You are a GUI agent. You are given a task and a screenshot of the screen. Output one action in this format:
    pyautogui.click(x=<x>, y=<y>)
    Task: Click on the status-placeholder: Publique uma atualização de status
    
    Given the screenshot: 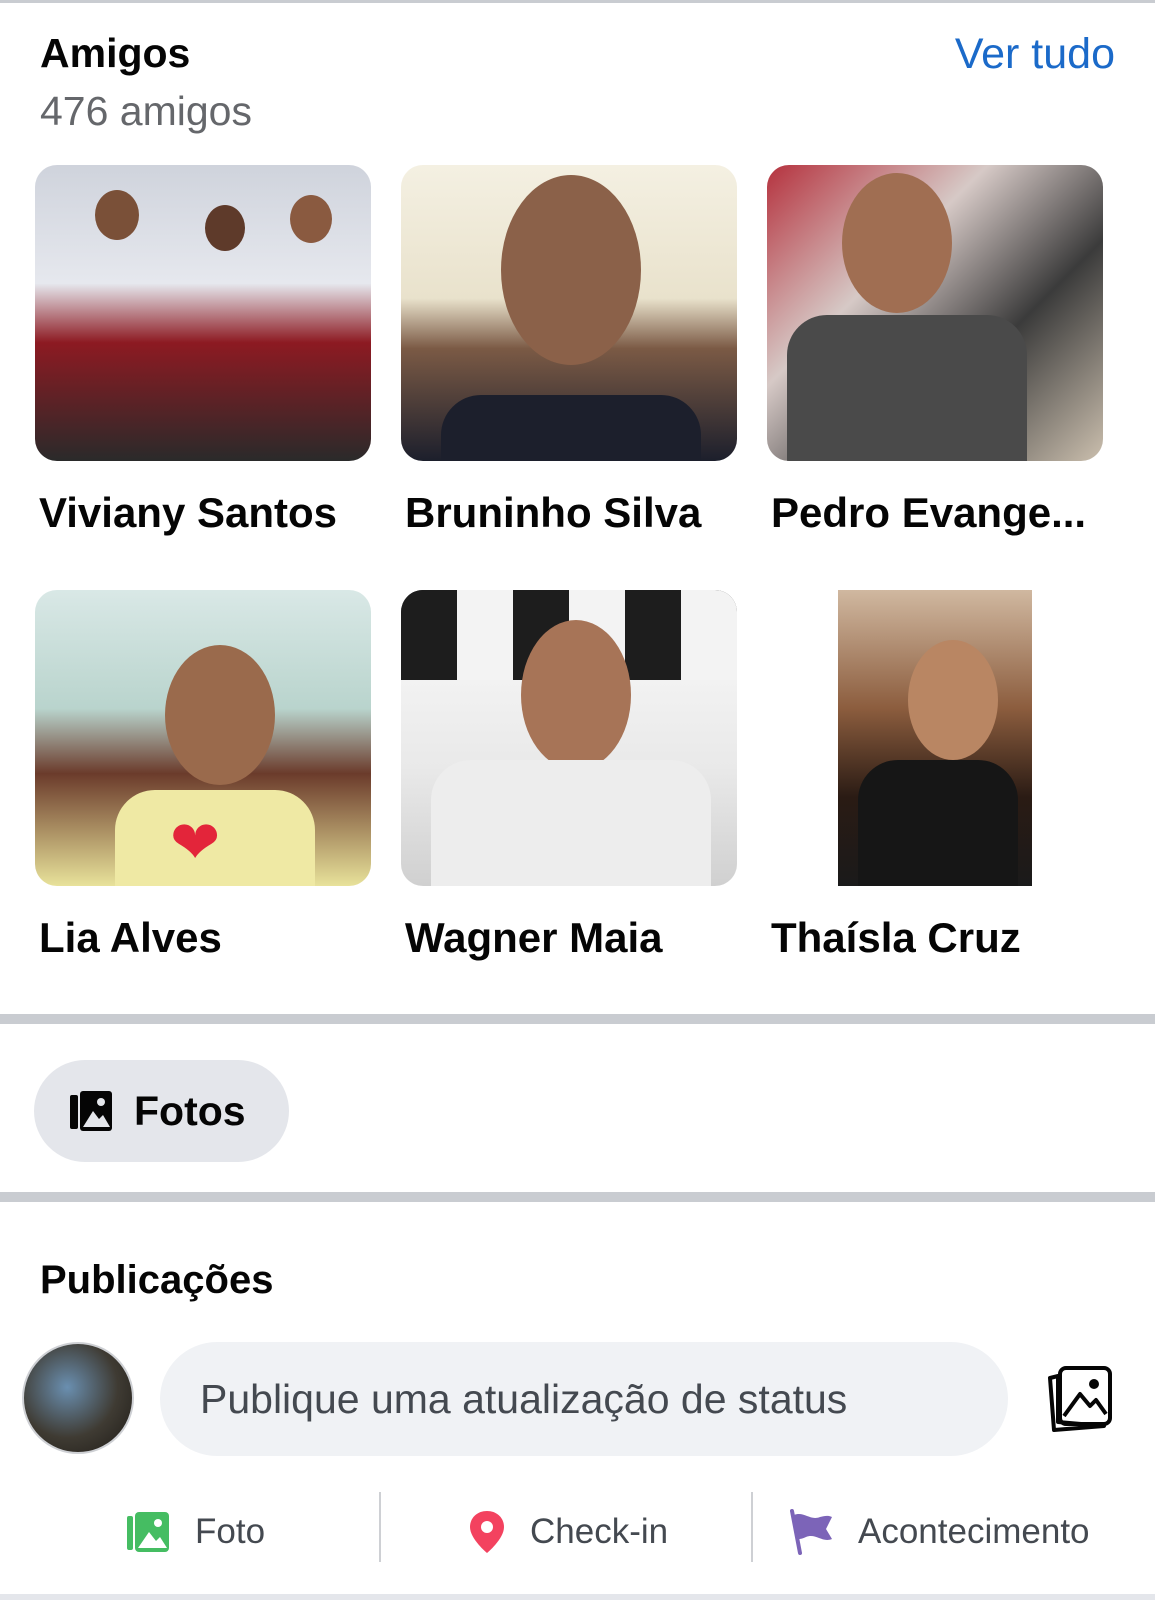 What is the action you would take?
    pyautogui.click(x=524, y=1398)
    